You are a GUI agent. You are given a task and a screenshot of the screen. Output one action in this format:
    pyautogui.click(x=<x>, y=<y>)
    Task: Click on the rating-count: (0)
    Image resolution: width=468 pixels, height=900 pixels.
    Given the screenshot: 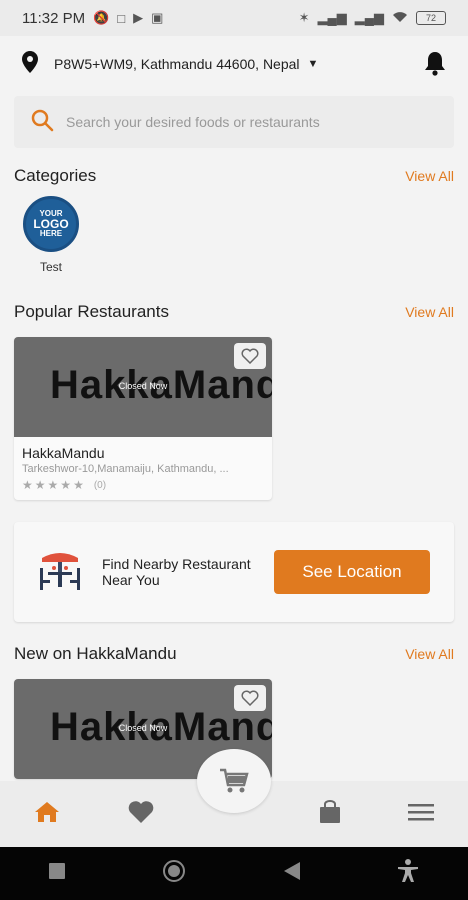 What is the action you would take?
    pyautogui.click(x=100, y=485)
    